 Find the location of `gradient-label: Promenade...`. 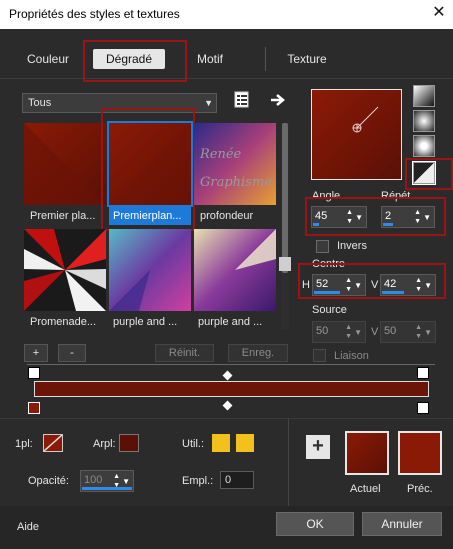

gradient-label: Promenade... is located at coordinates (63, 322).